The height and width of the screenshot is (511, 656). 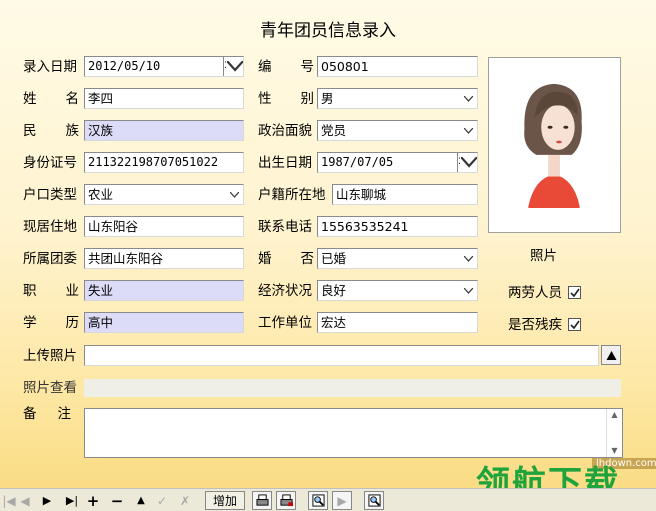 What do you see at coordinates (286, 99) in the screenshot?
I see `label-gender: 性别` at bounding box center [286, 99].